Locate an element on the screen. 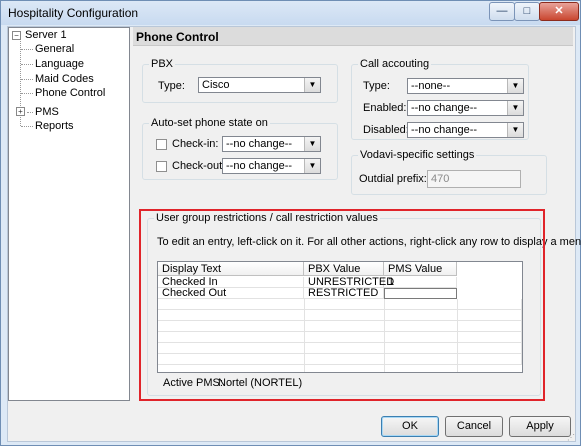 This screenshot has width=581, height=446. auto-set-legend: Auto-set phone state on is located at coordinates (209, 123).